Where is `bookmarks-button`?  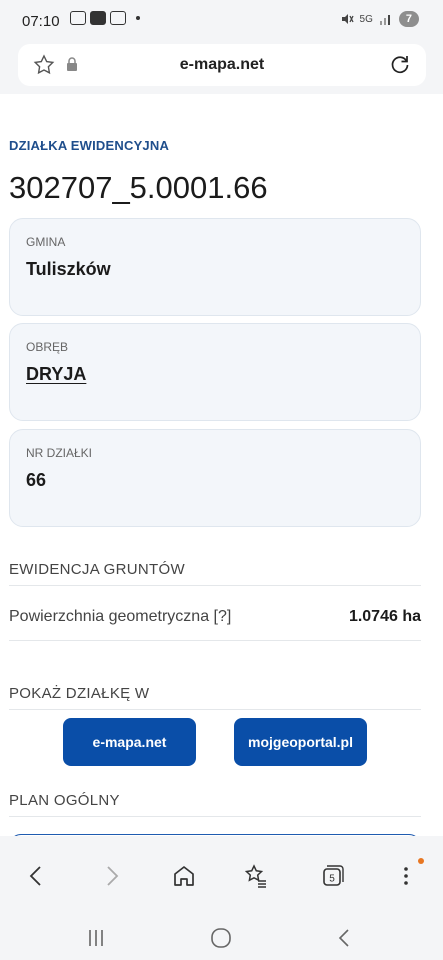
bookmarks-button is located at coordinates (256, 876).